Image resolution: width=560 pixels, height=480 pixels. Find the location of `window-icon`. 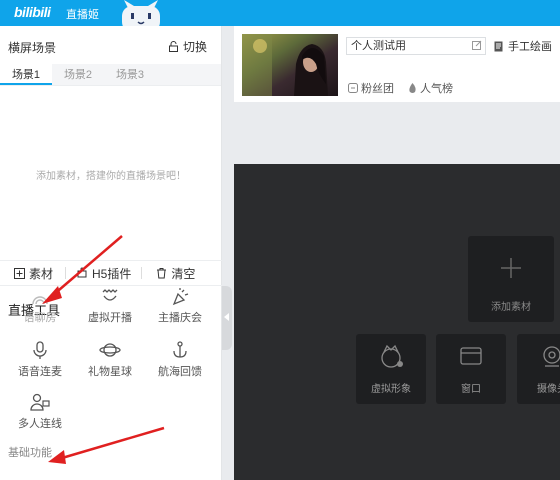

window-icon is located at coordinates (471, 356).